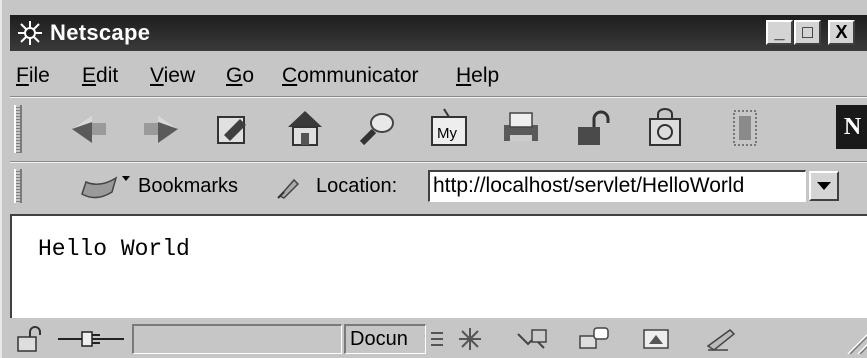  What do you see at coordinates (594, 339) in the screenshot?
I see `discussion-icon` at bounding box center [594, 339].